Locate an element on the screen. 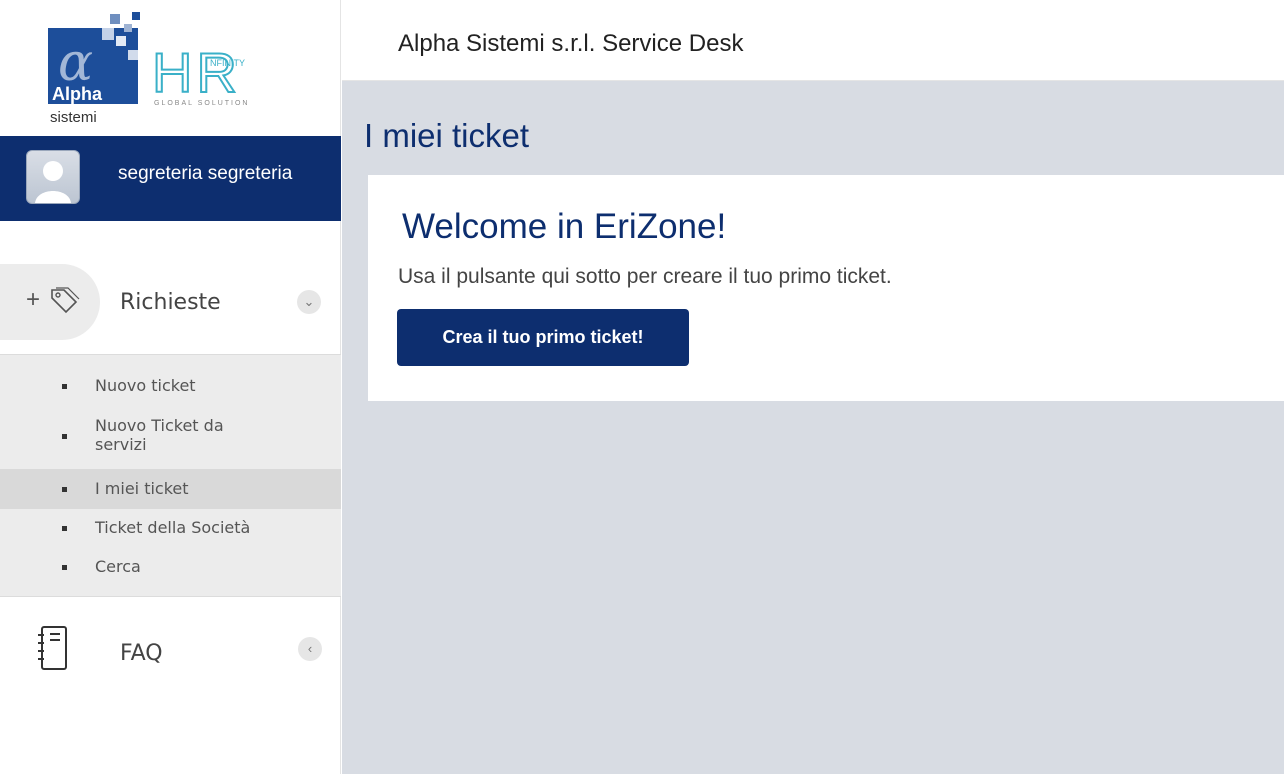 The height and width of the screenshot is (774, 1284). logo-alpha-text: Alpha is located at coordinates (77, 94).